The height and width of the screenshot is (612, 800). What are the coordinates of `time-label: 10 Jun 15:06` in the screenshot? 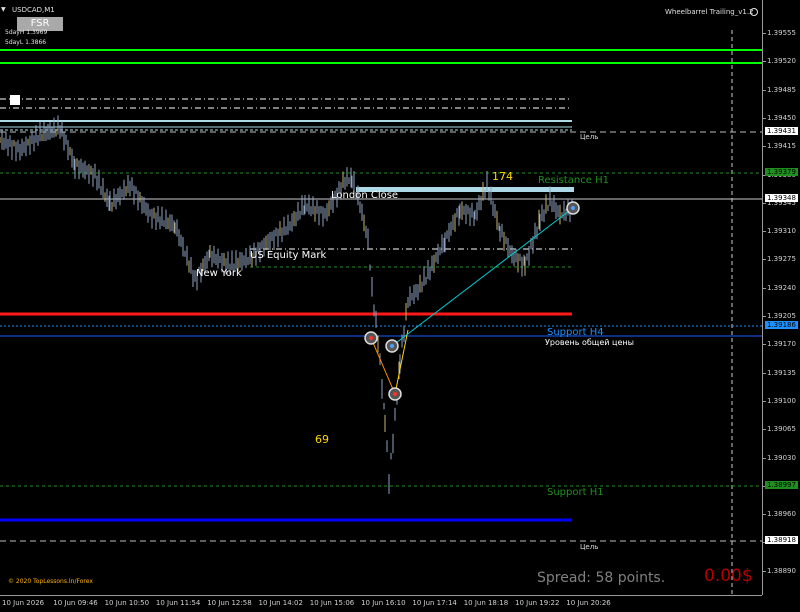 It's located at (332, 603).